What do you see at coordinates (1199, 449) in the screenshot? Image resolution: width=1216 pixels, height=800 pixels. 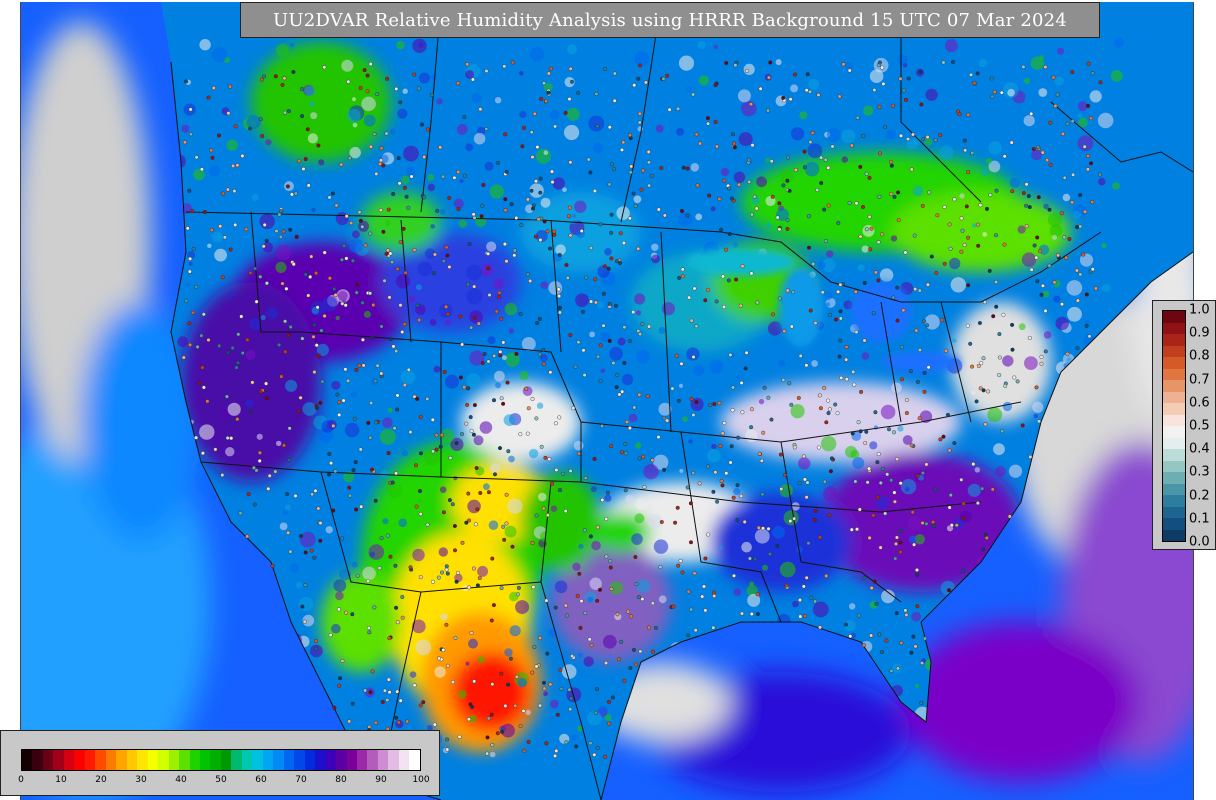 I see `obs-colorbar-tick-label: 0.4` at bounding box center [1199, 449].